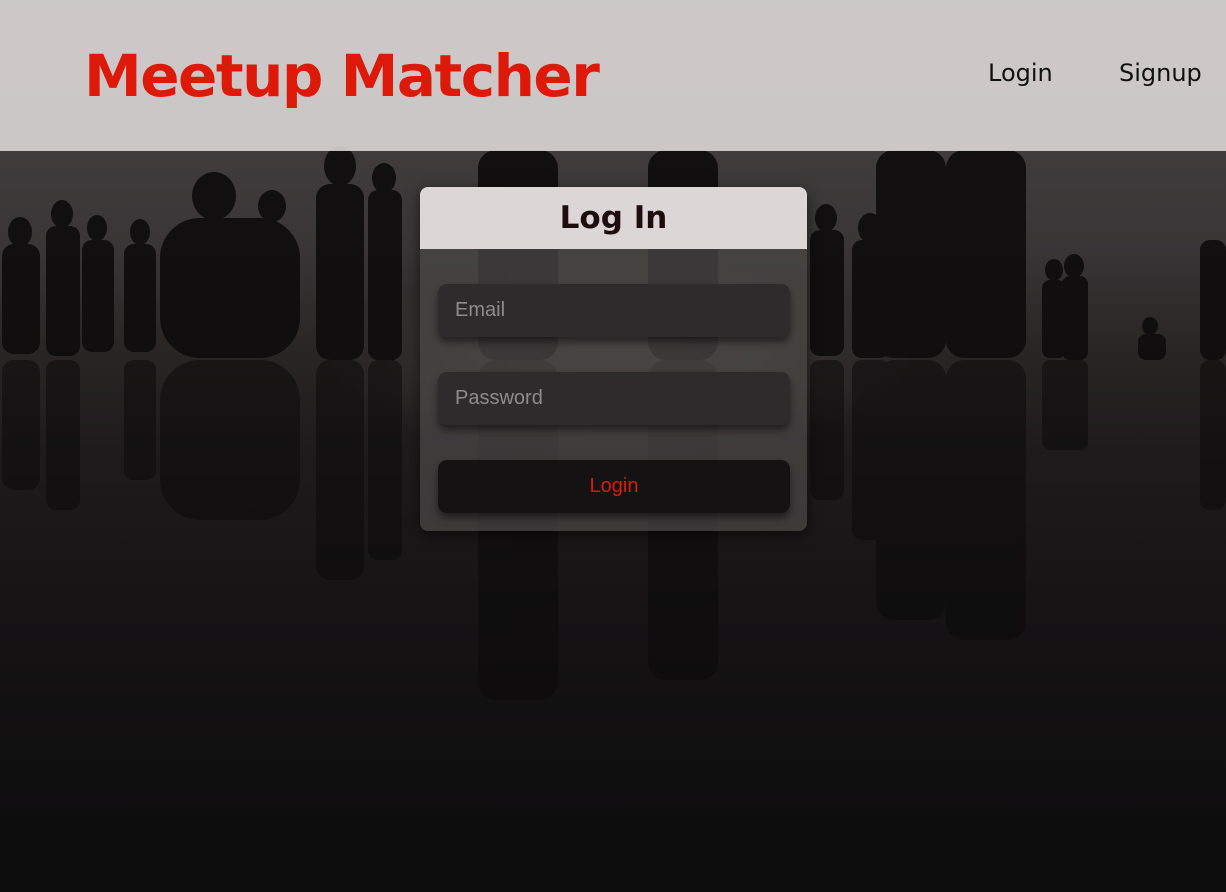  I want to click on page-footer-band, so click(613, 855).